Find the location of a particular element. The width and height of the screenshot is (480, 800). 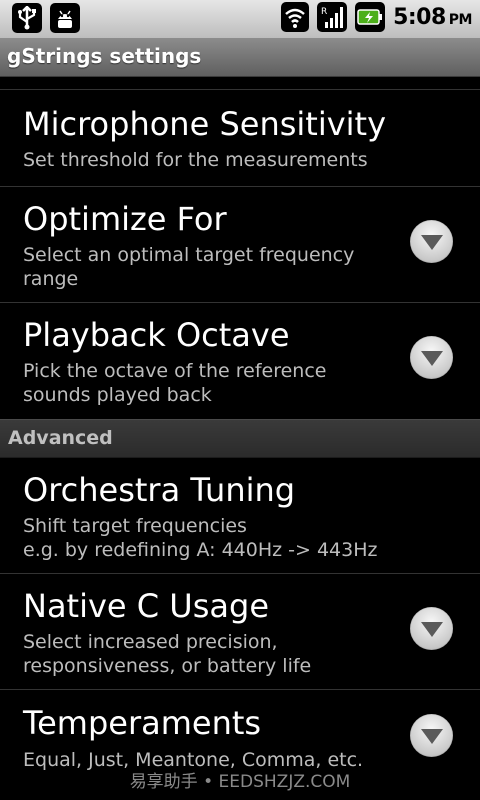

category-label: Advanced is located at coordinates (60, 438).